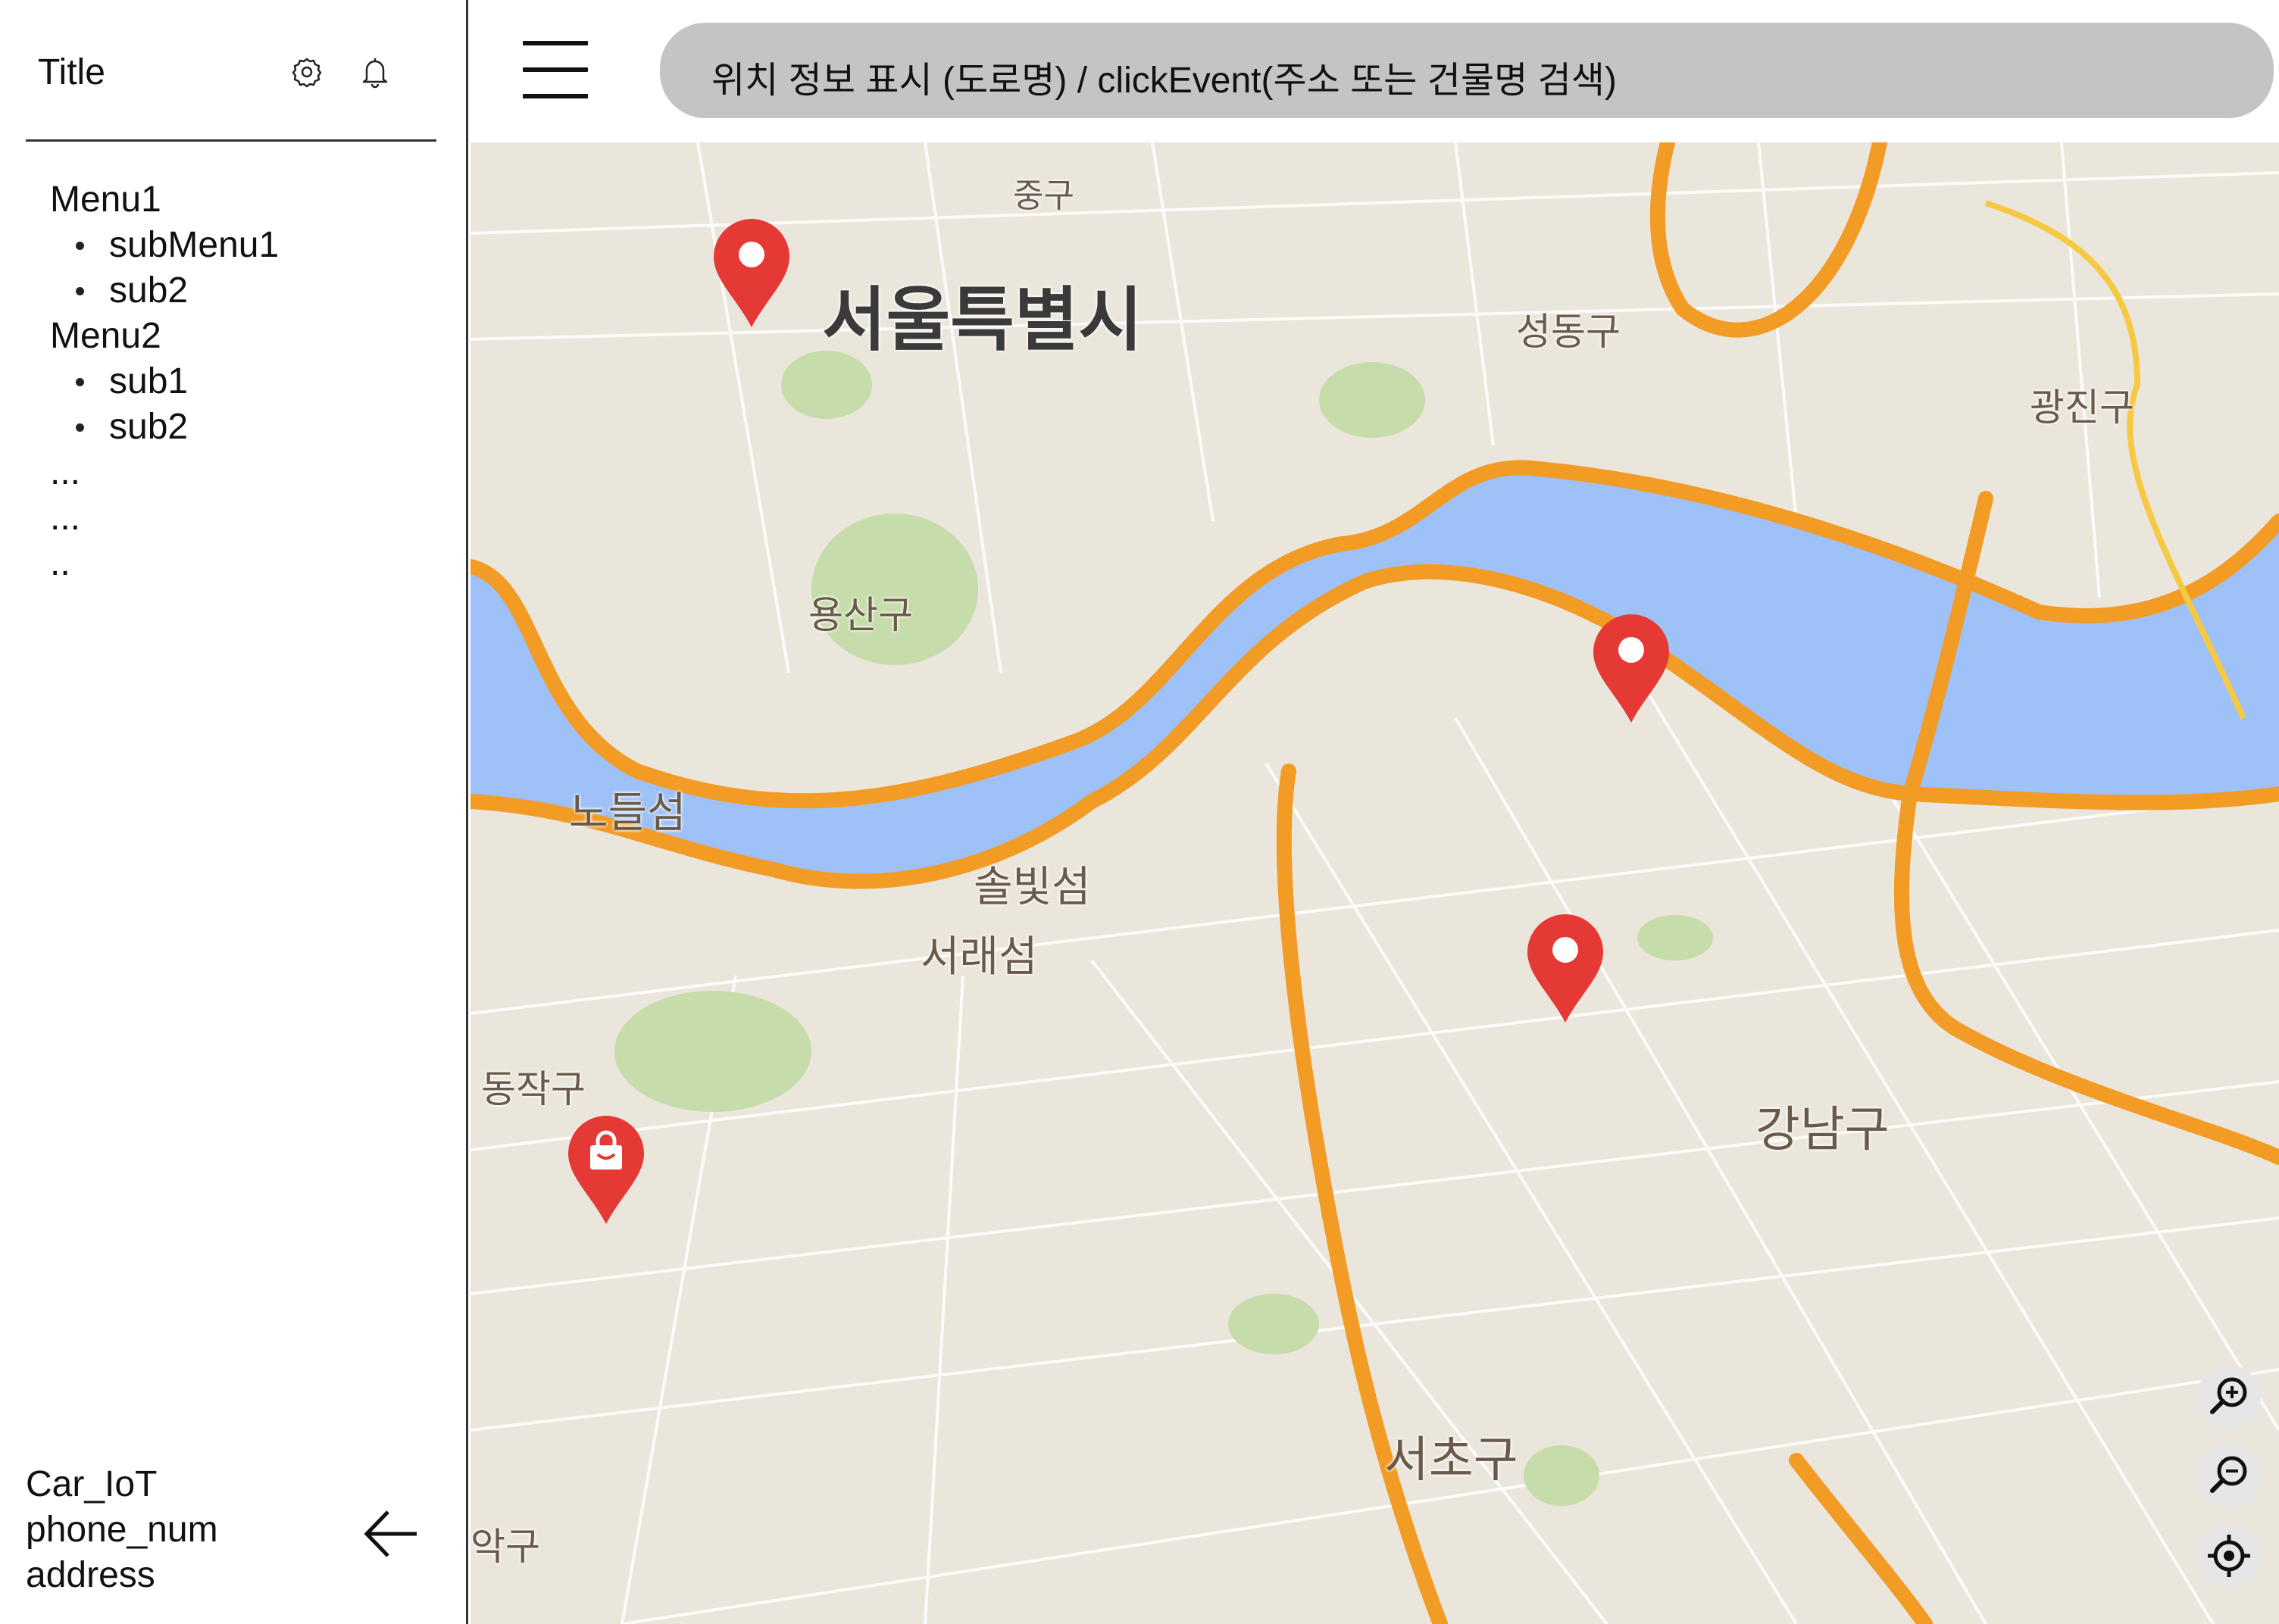 The image size is (2279, 1624). What do you see at coordinates (1822, 1130) in the screenshot?
I see `map-label-gangnam: 강남구` at bounding box center [1822, 1130].